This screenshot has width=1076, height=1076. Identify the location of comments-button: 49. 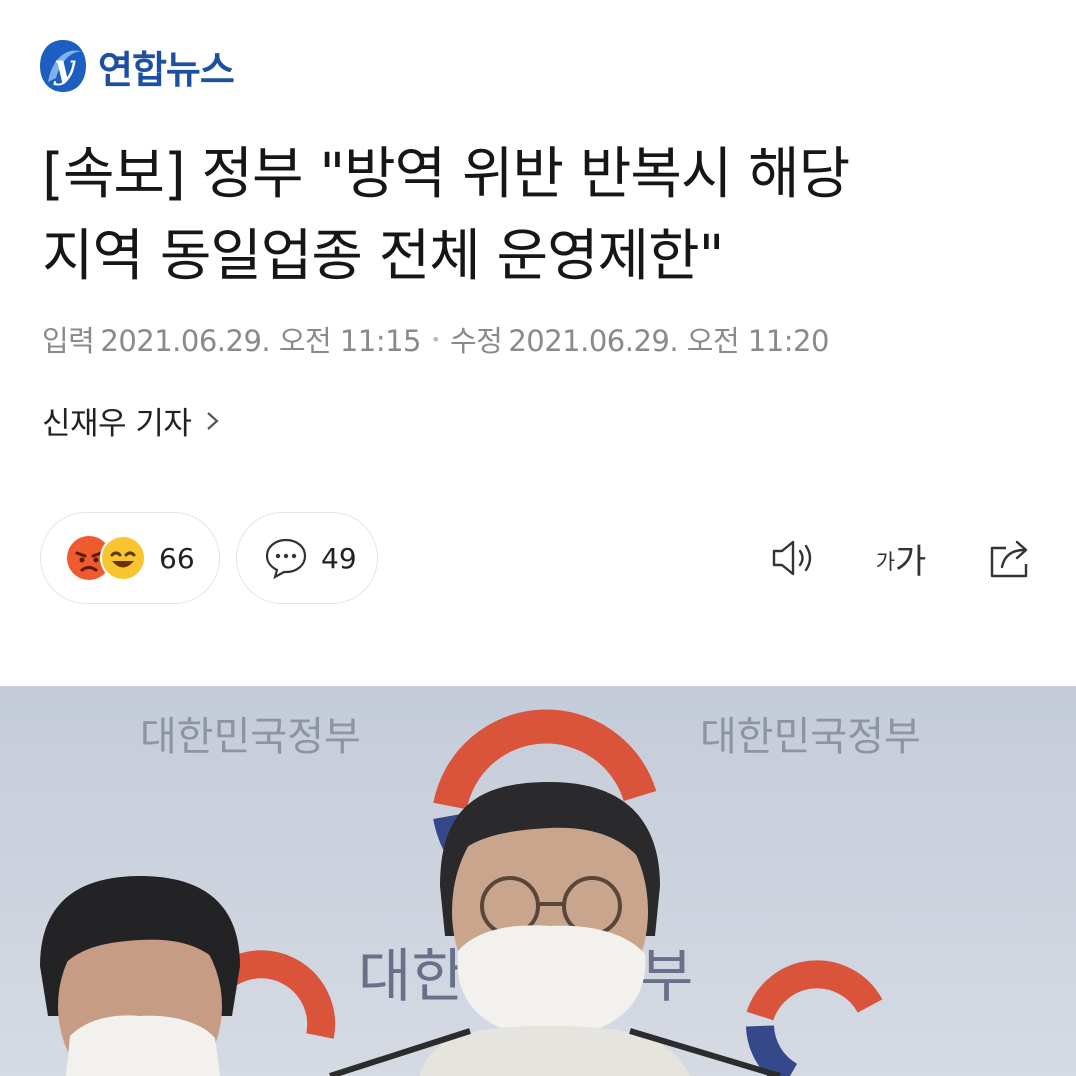
(307, 558).